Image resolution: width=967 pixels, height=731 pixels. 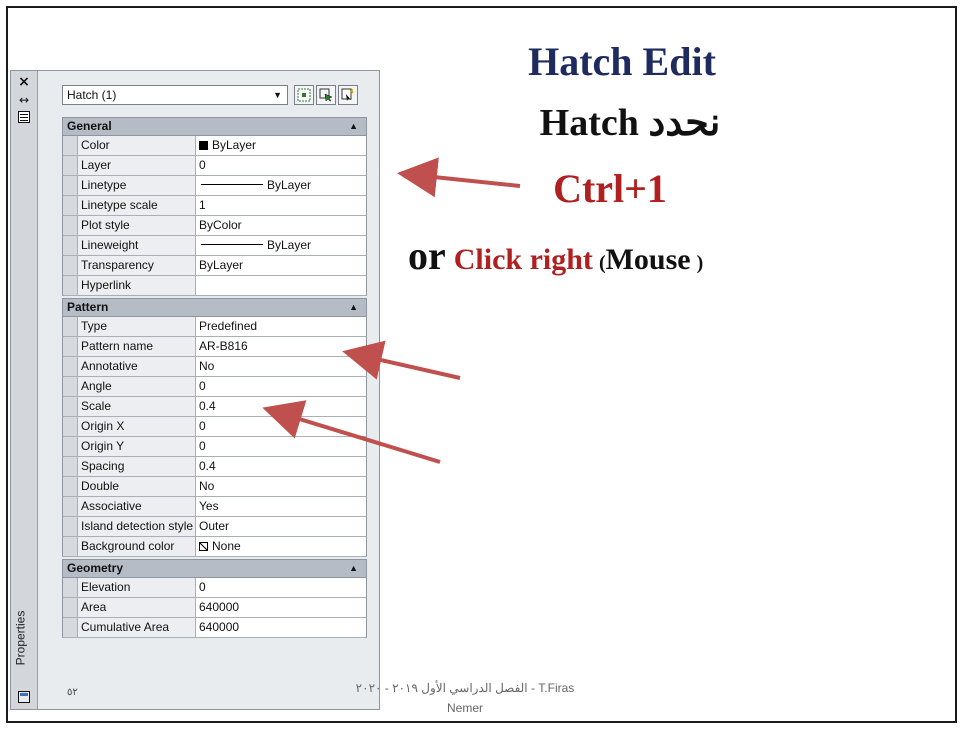 I want to click on property-row: Pattern name AR-B816, so click(x=214, y=347).